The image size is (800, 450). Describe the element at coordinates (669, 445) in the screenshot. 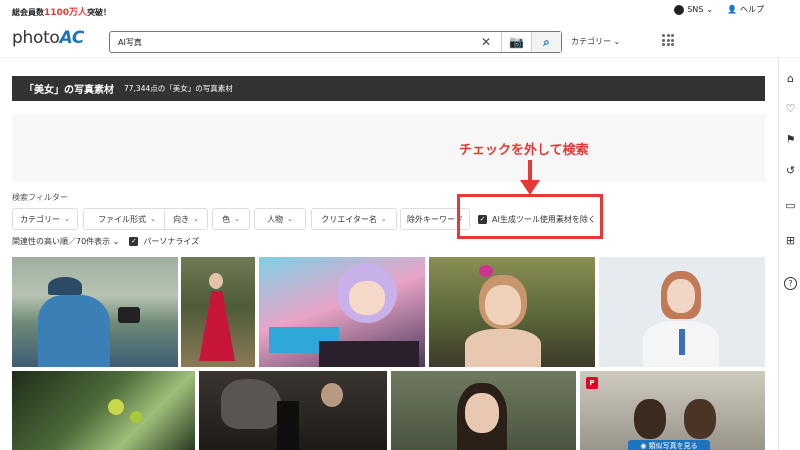

I see `similar-photos-button: ◉ 類似写真を見る` at that location.